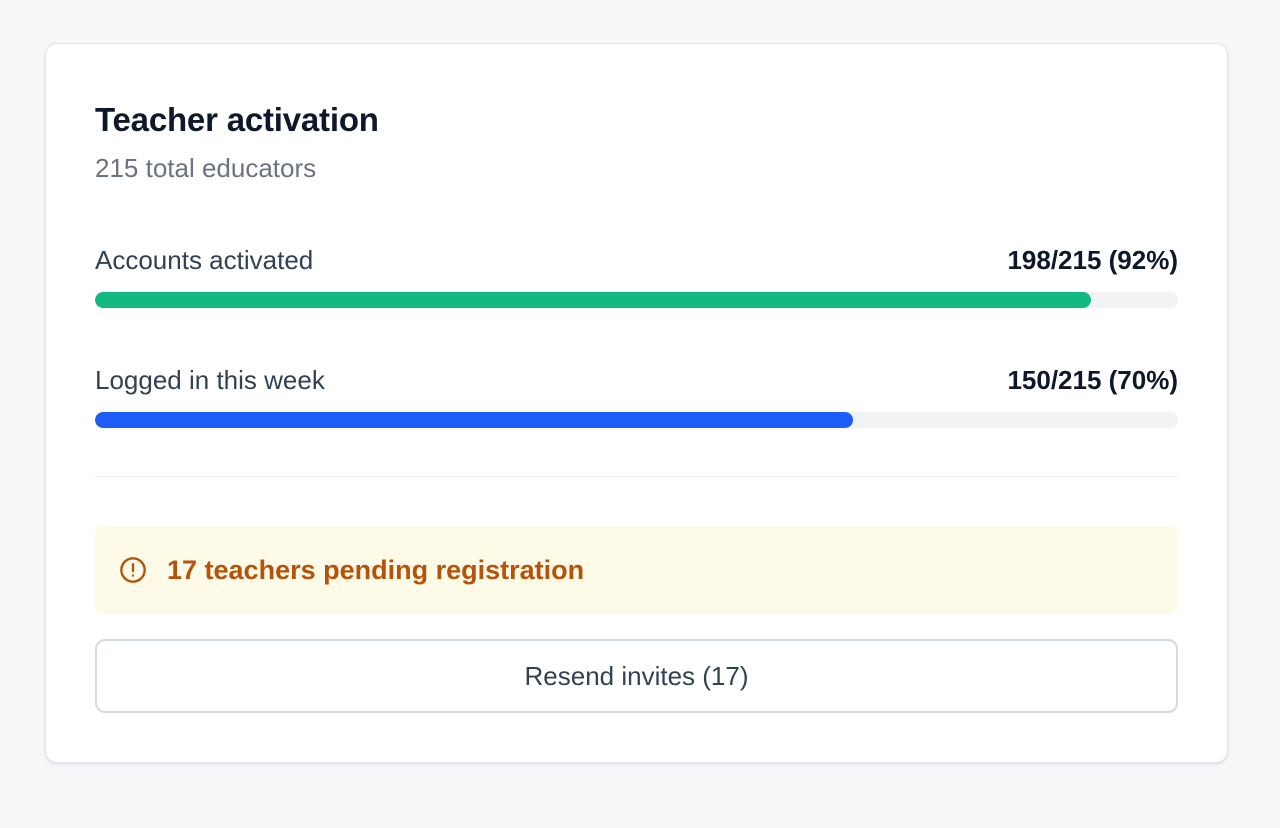 The width and height of the screenshot is (1280, 828). Describe the element at coordinates (133, 570) in the screenshot. I see `alert-circle-icon` at that location.